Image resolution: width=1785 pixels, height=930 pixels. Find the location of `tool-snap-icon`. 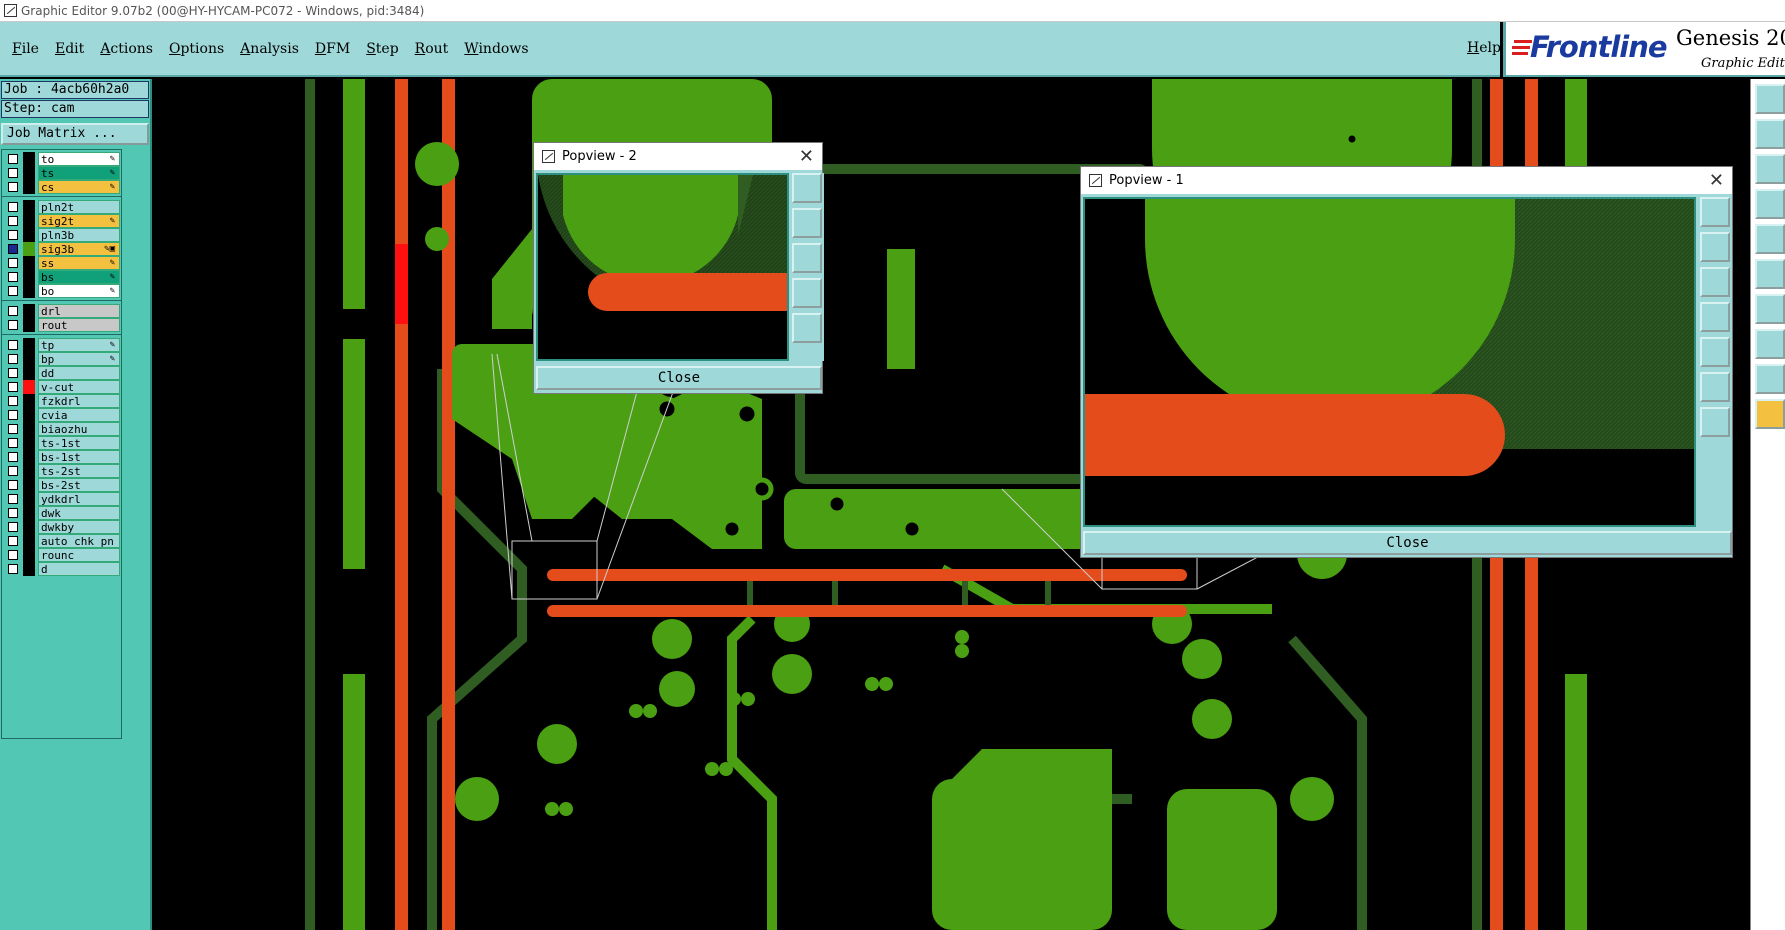

tool-snap-icon is located at coordinates (1770, 204).